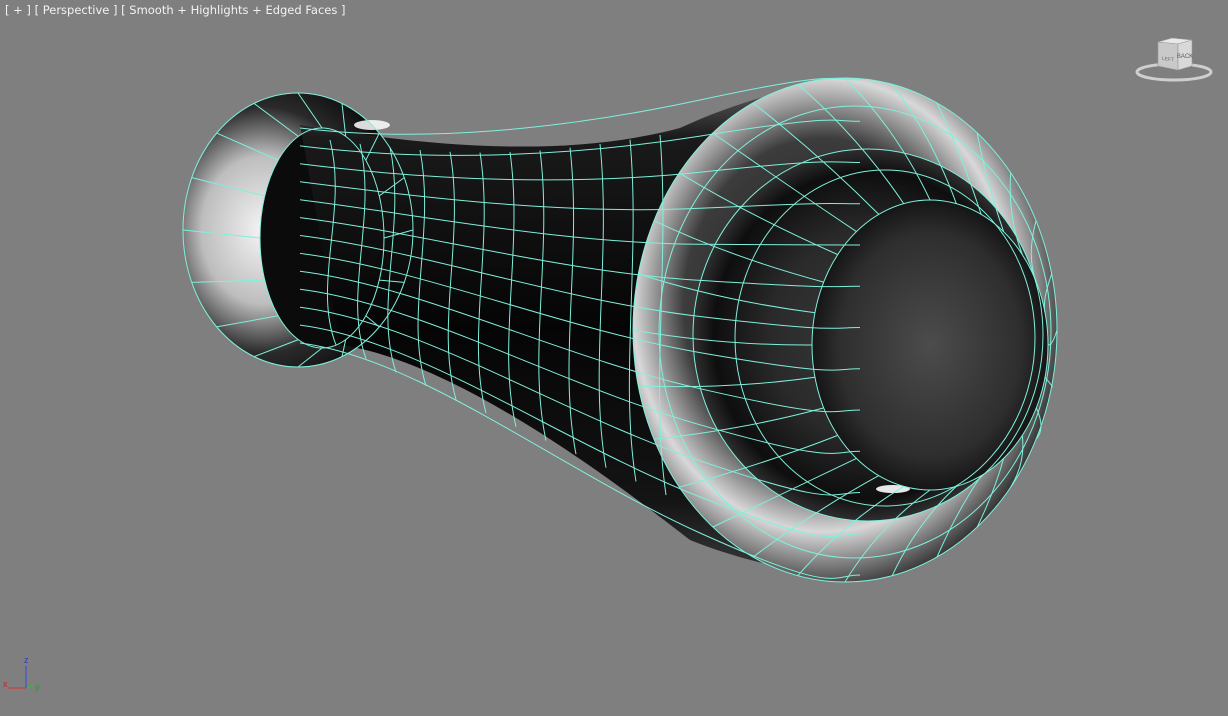 The height and width of the screenshot is (716, 1228). Describe the element at coordinates (5, 684) in the screenshot. I see `axis-x-label: x` at that location.